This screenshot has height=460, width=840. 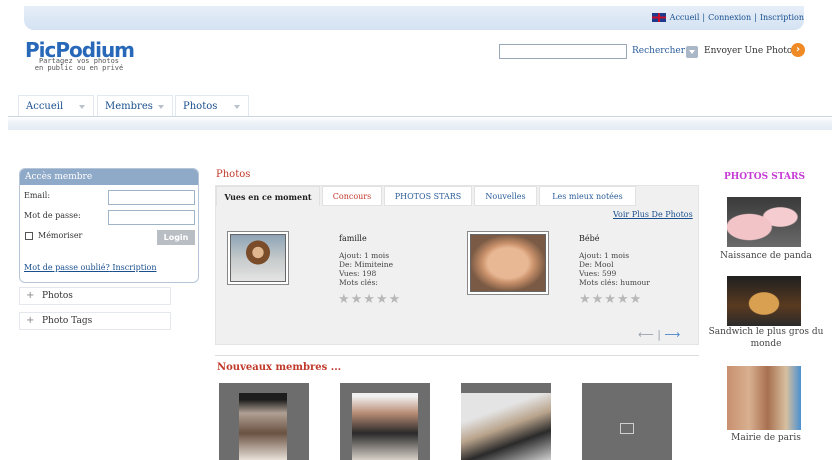 I want to click on photo-author: De: Mool, so click(x=596, y=264).